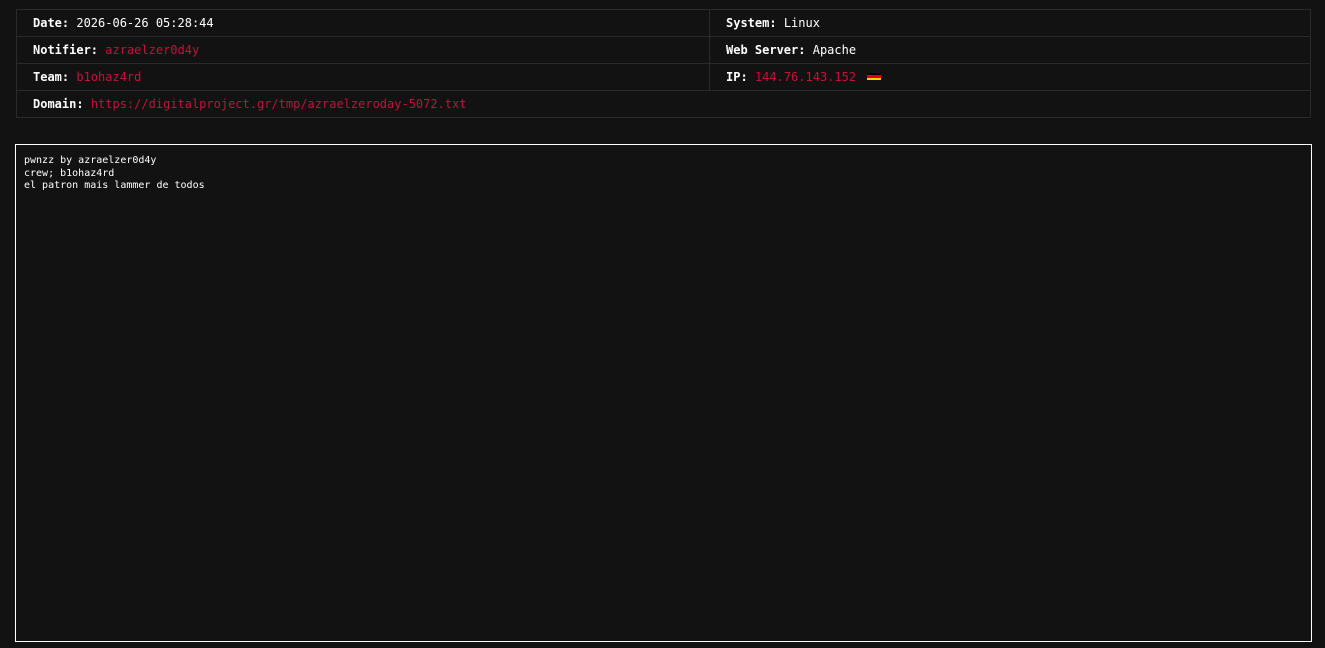 The image size is (1325, 648). What do you see at coordinates (751, 23) in the screenshot?
I see `system-label: System:` at bounding box center [751, 23].